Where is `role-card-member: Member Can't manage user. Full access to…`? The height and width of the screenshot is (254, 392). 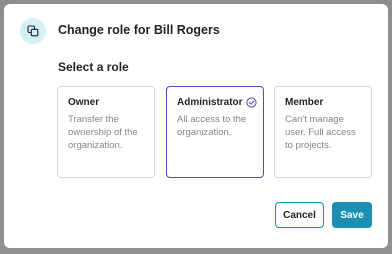 role-card-member: Member Can't manage user. Full access to… is located at coordinates (323, 132).